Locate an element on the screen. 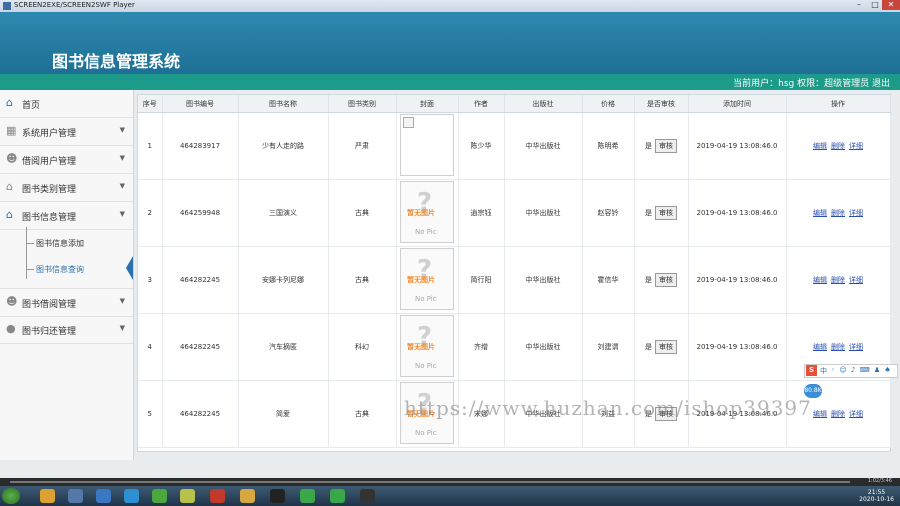  book-publisher: 中华出版社 is located at coordinates (543, 213).